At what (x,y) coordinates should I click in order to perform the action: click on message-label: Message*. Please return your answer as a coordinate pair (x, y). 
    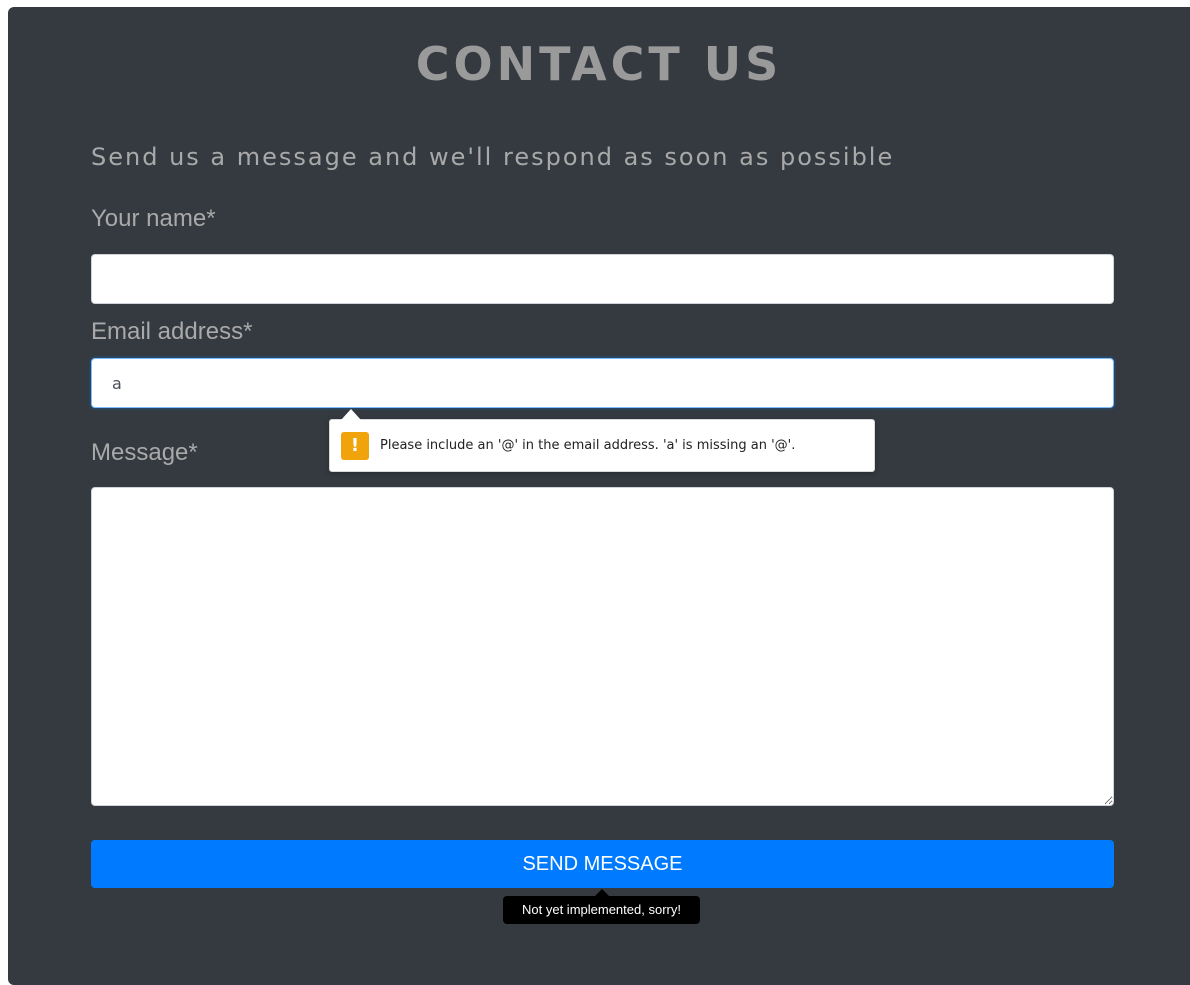
    Looking at the image, I should click on (144, 452).